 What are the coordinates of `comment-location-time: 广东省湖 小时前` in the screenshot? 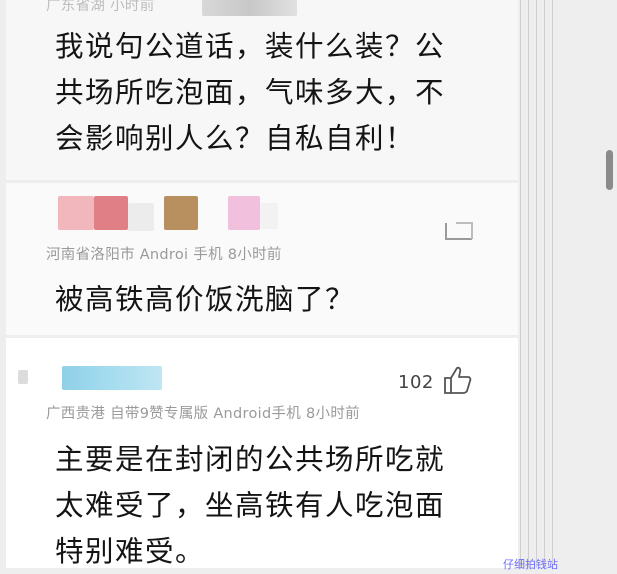 It's located at (100, 7).